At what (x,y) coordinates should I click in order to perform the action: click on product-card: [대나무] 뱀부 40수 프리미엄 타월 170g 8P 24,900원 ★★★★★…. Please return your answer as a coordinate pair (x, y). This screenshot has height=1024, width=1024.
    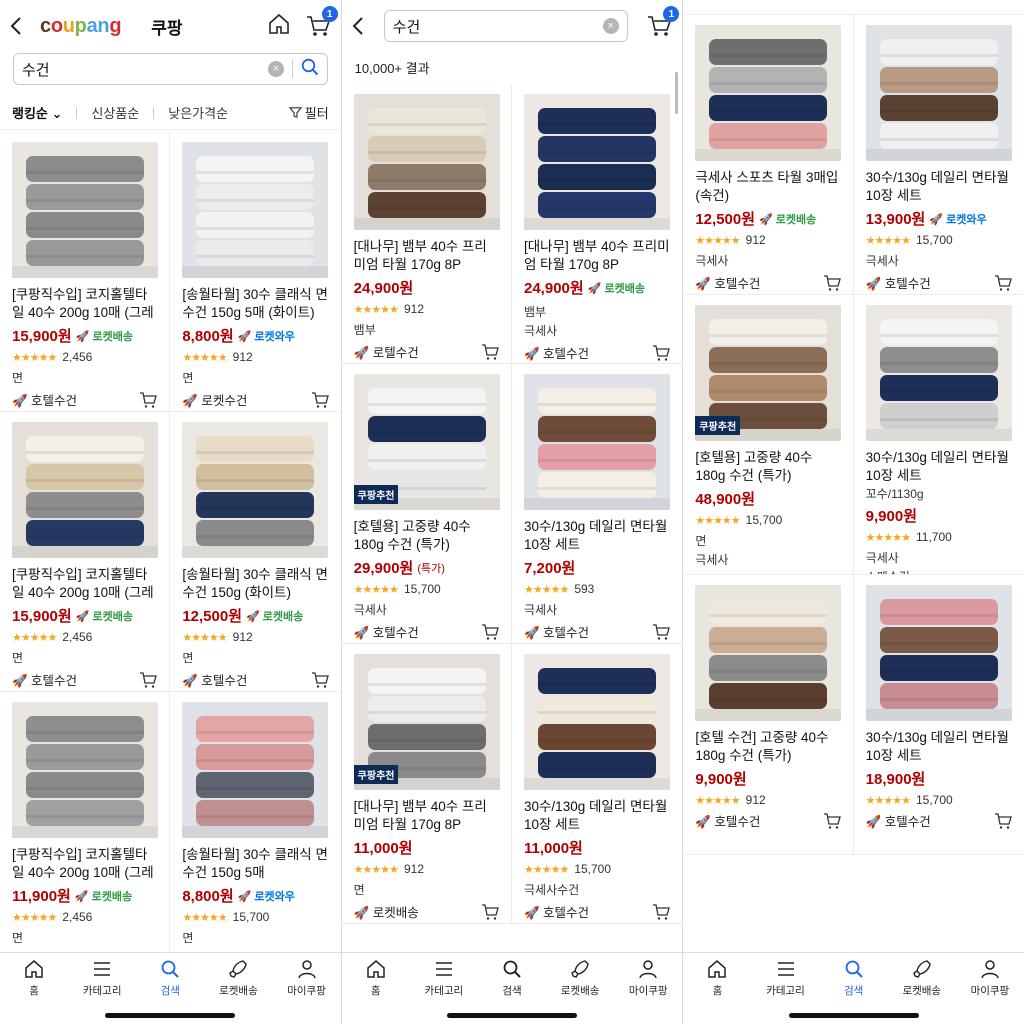
    Looking at the image, I should click on (426, 224).